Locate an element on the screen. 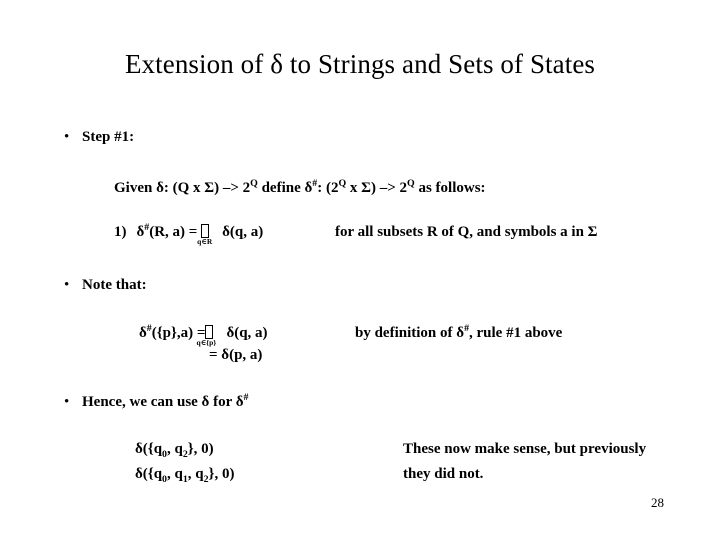 This screenshot has width=720, height=540. expr1-mid: , q is located at coordinates (174, 449).